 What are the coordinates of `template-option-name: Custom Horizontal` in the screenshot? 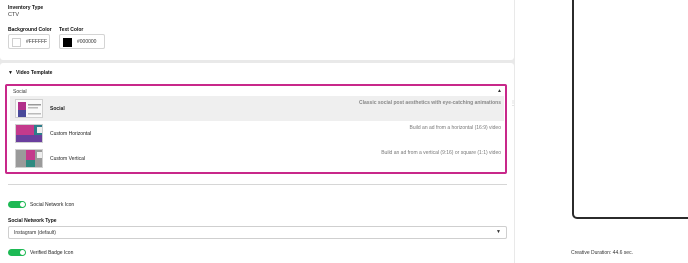 It's located at (71, 134).